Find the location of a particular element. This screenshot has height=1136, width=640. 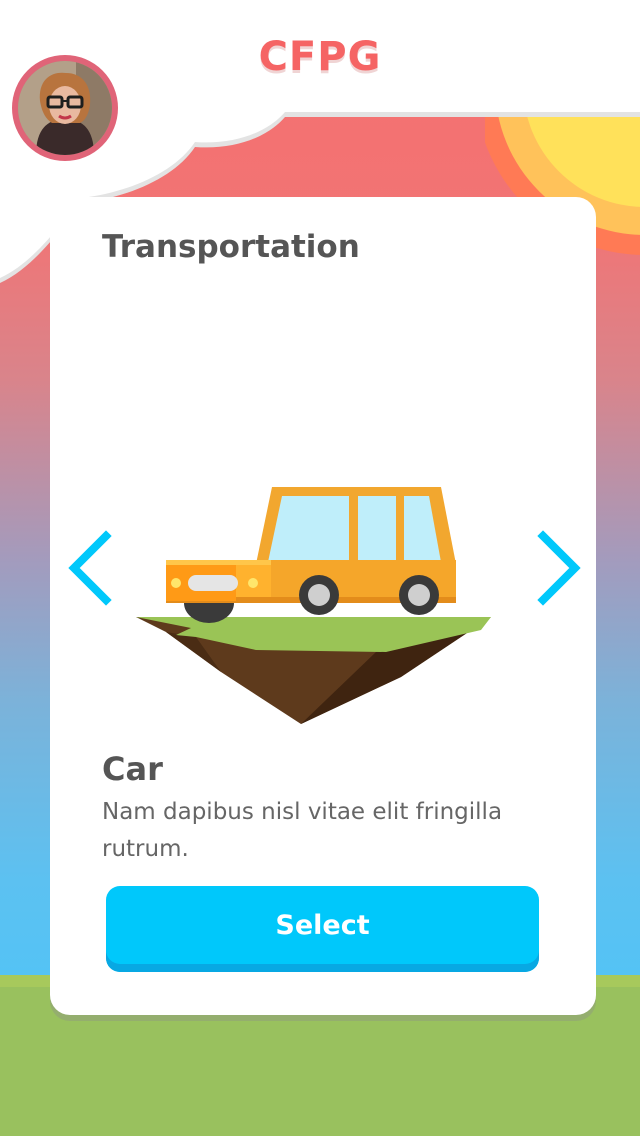

avatar is located at coordinates (65, 108).